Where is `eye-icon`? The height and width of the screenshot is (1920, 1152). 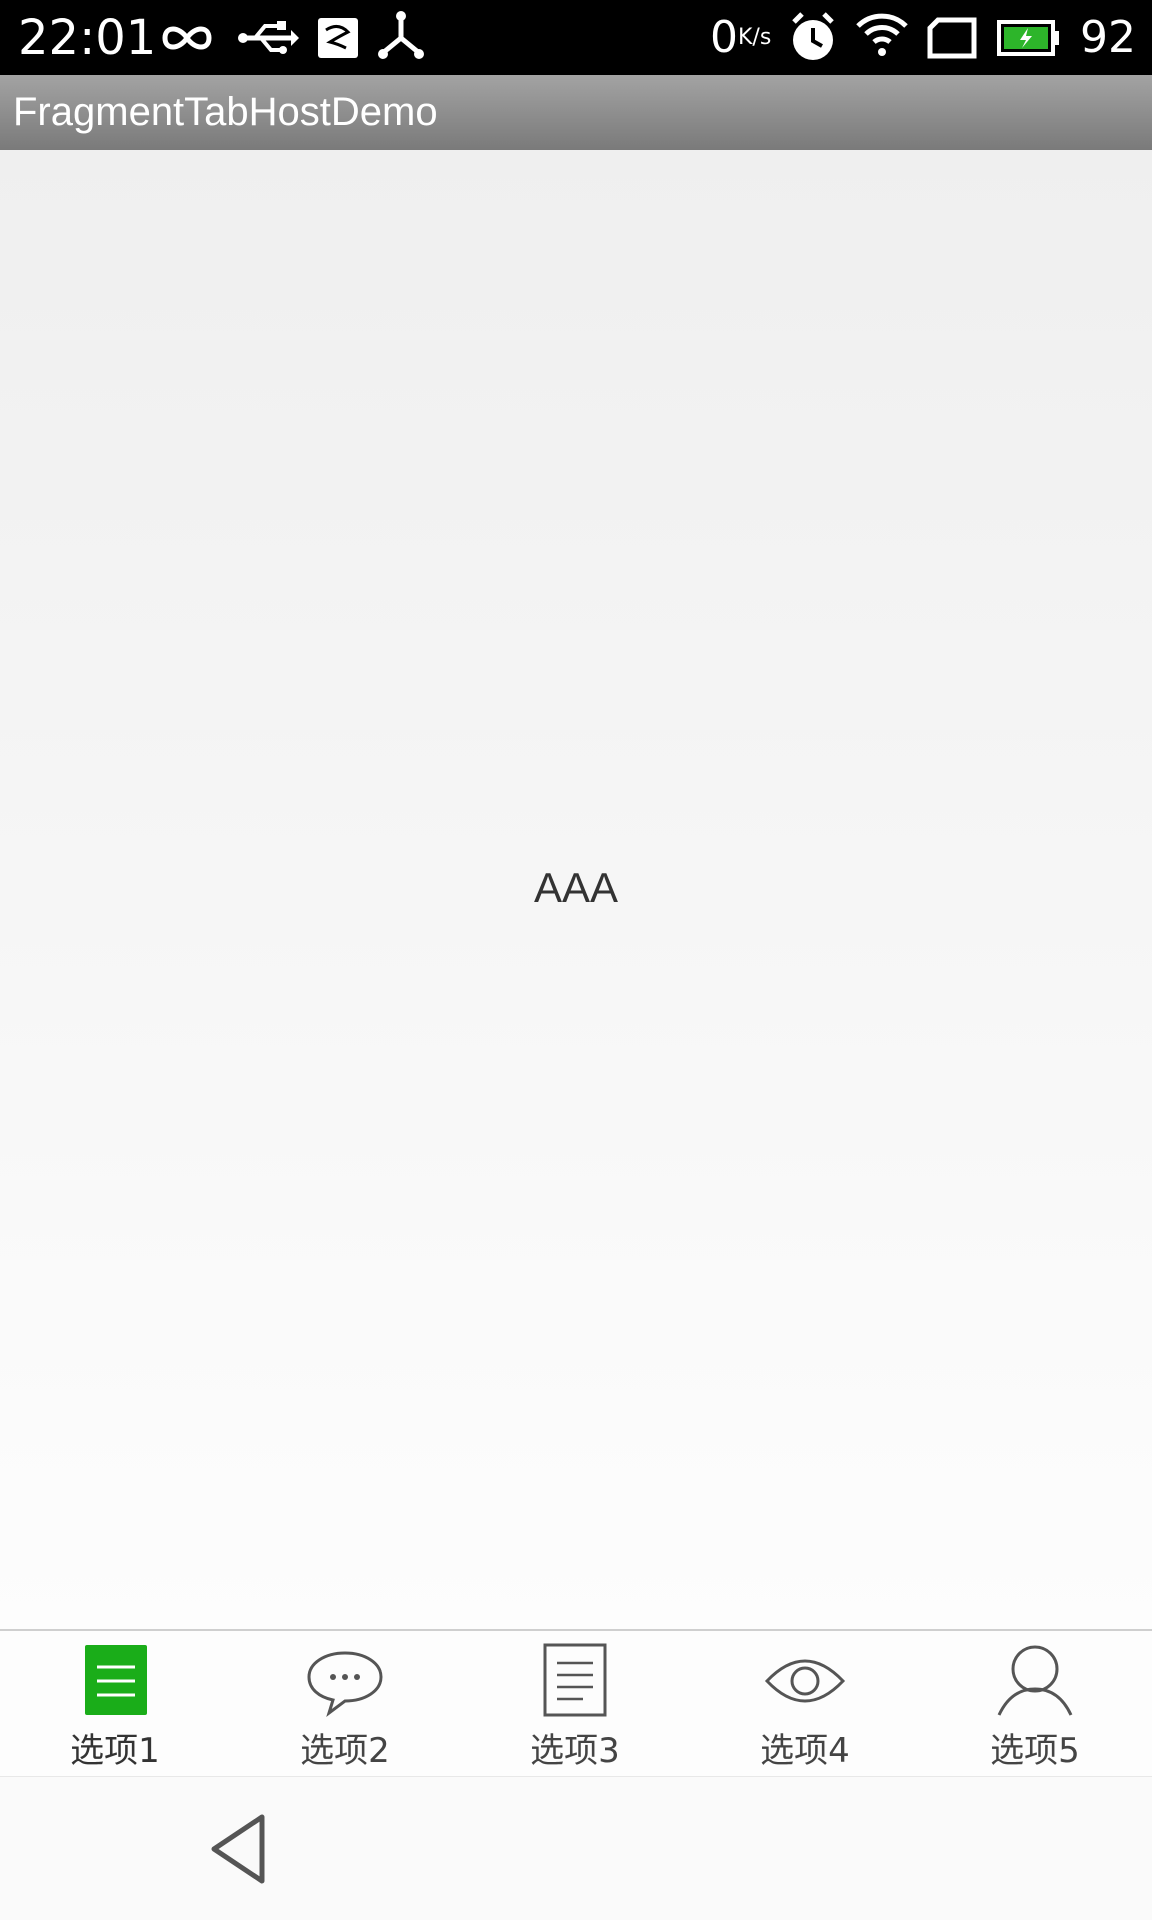
eye-icon is located at coordinates (805, 1681).